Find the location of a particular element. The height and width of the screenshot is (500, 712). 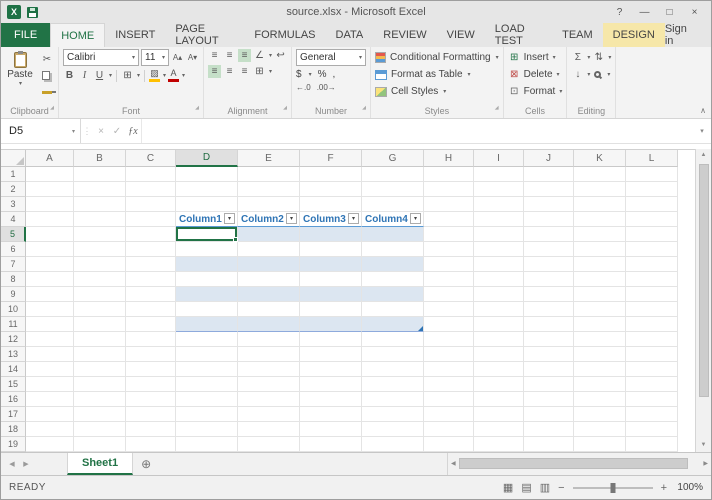

cell-B17 is located at coordinates (100, 414).